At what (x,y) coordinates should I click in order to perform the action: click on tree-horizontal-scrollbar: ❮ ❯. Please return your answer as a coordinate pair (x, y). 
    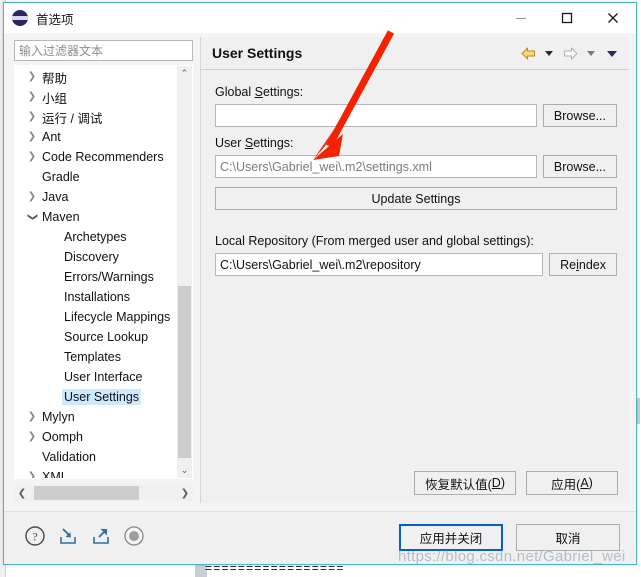
    Looking at the image, I should click on (103, 493).